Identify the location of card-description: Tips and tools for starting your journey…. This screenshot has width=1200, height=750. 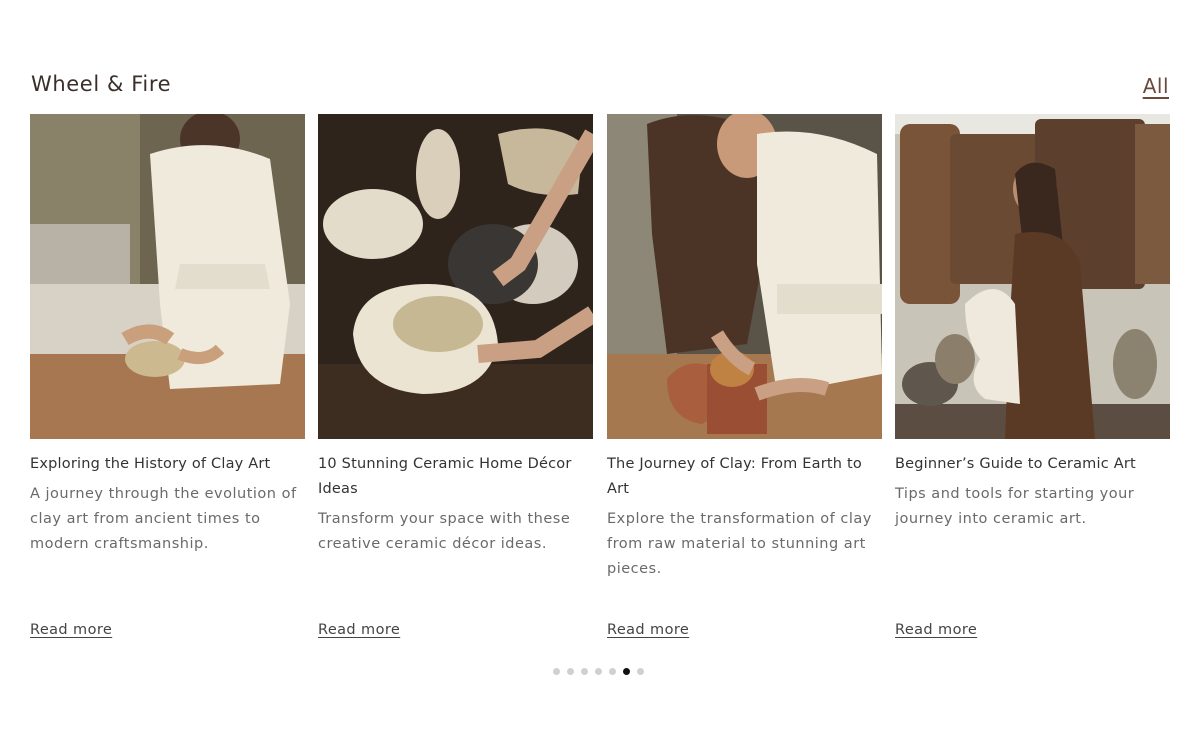
(1015, 506).